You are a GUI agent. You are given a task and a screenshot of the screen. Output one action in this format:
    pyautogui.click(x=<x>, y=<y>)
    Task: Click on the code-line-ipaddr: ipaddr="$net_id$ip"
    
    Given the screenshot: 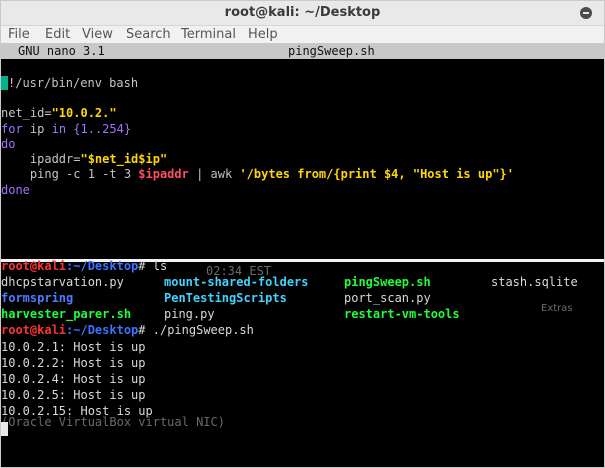 What is the action you would take?
    pyautogui.click(x=84, y=159)
    